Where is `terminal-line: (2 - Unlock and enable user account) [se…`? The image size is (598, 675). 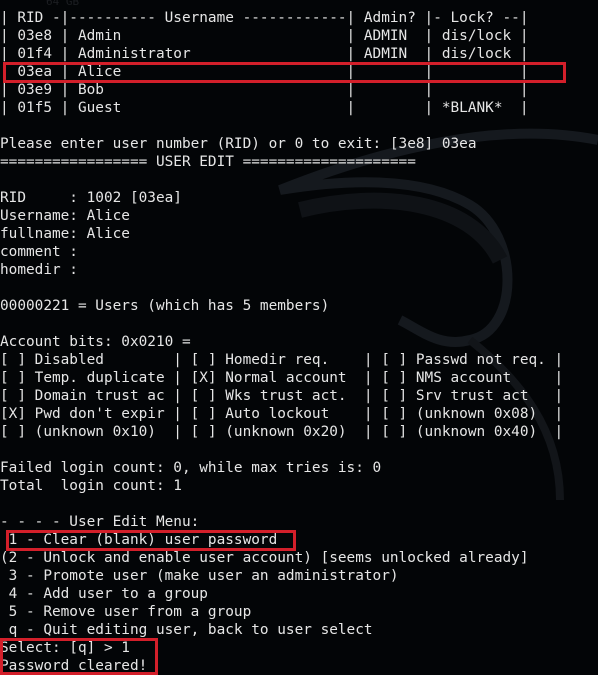
terminal-line: (2 - Unlock and enable user account) [se… is located at coordinates (264, 558).